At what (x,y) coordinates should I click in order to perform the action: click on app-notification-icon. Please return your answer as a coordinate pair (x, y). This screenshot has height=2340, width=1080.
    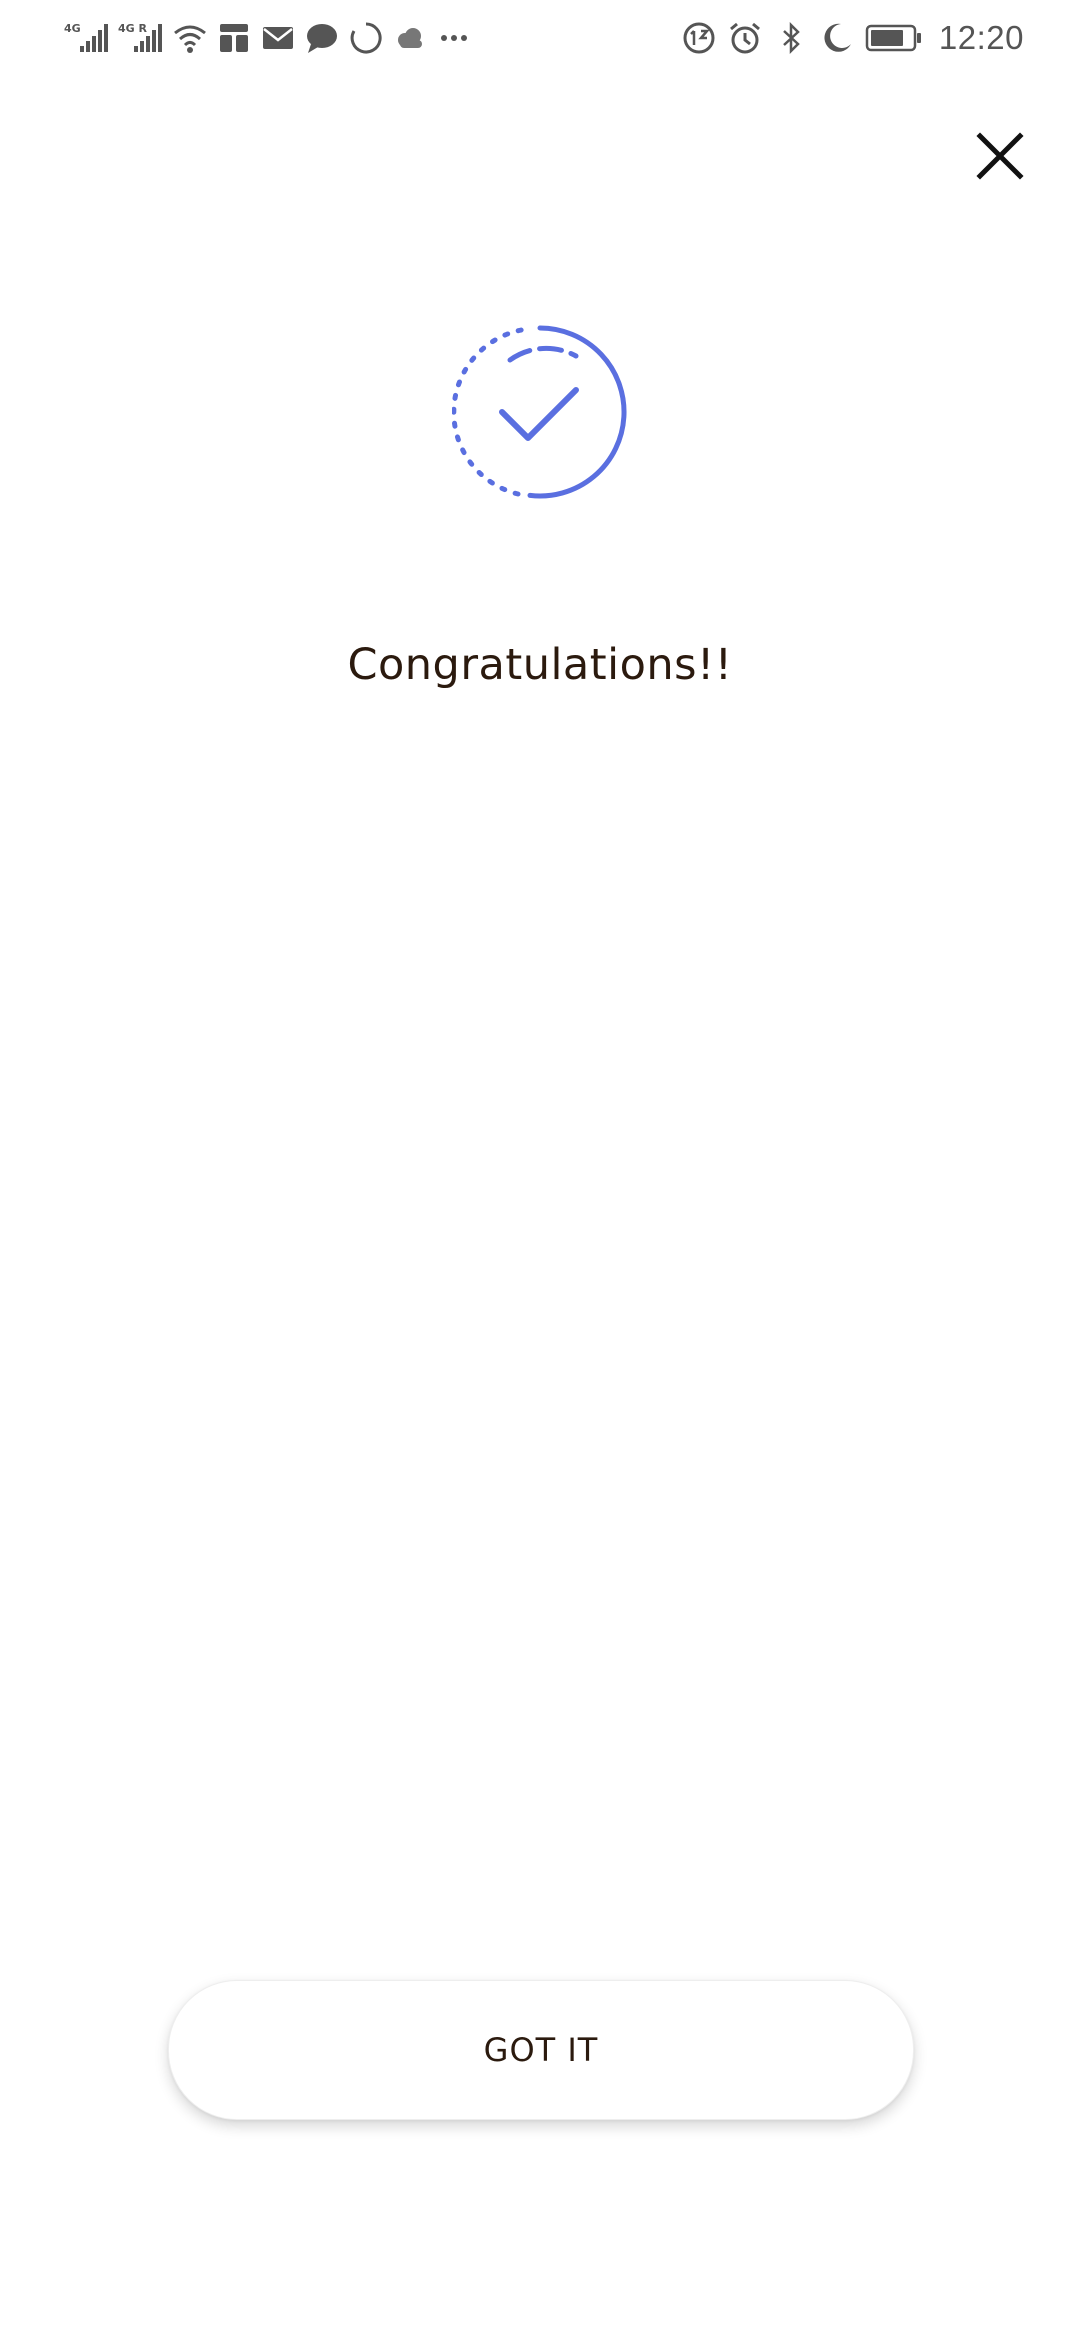
    Looking at the image, I should click on (234, 38).